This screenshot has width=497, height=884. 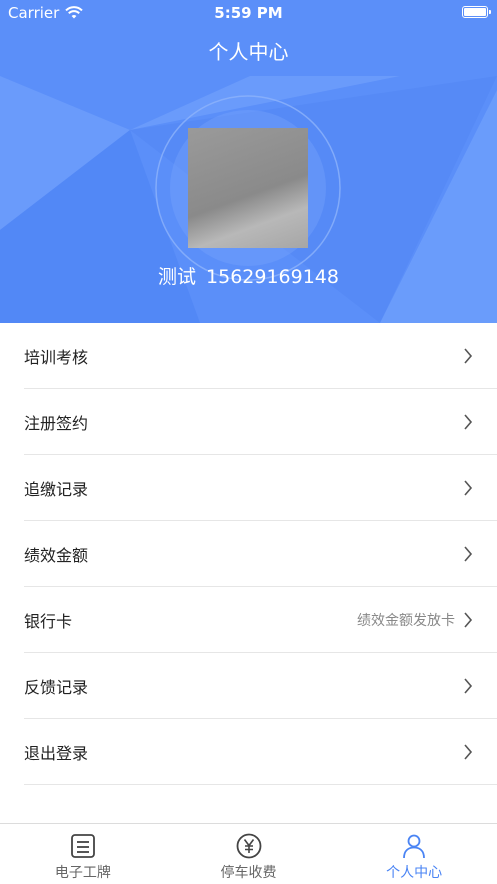 What do you see at coordinates (48, 621) in the screenshot?
I see `menu-item-label: 银行卡` at bounding box center [48, 621].